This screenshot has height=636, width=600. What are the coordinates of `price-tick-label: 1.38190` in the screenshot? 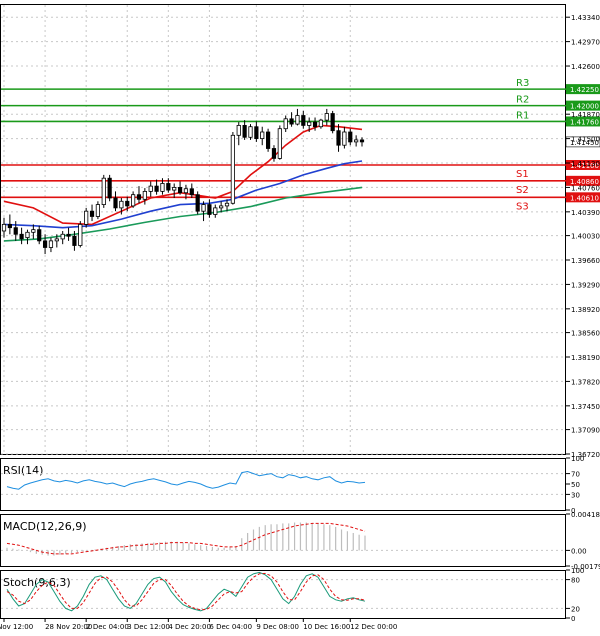 It's located at (585, 358).